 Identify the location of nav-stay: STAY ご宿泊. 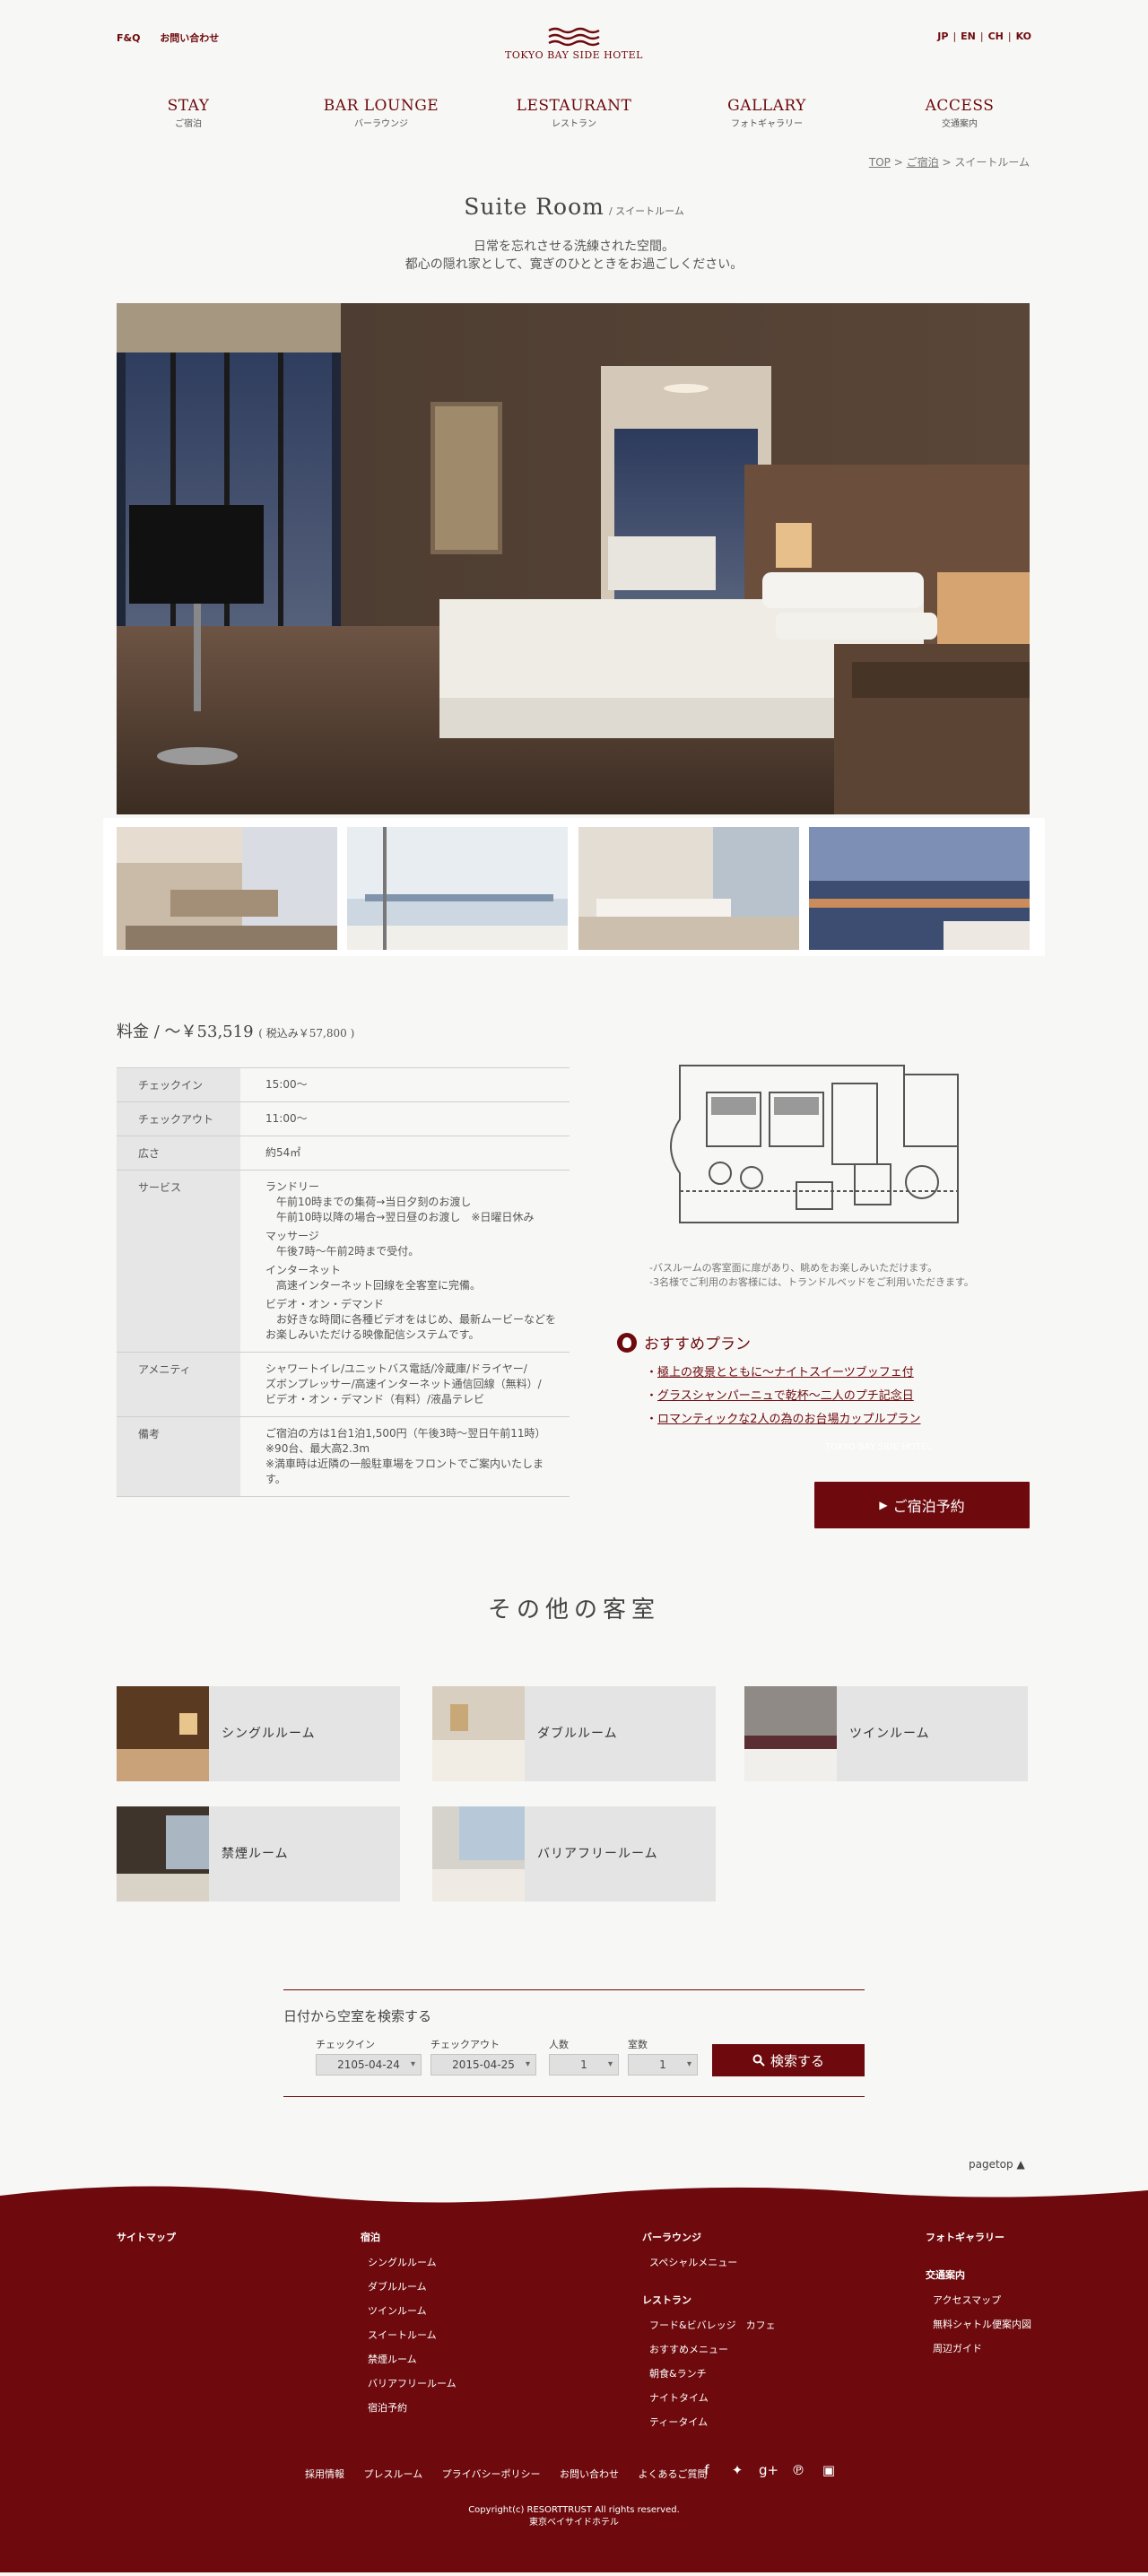
(188, 113).